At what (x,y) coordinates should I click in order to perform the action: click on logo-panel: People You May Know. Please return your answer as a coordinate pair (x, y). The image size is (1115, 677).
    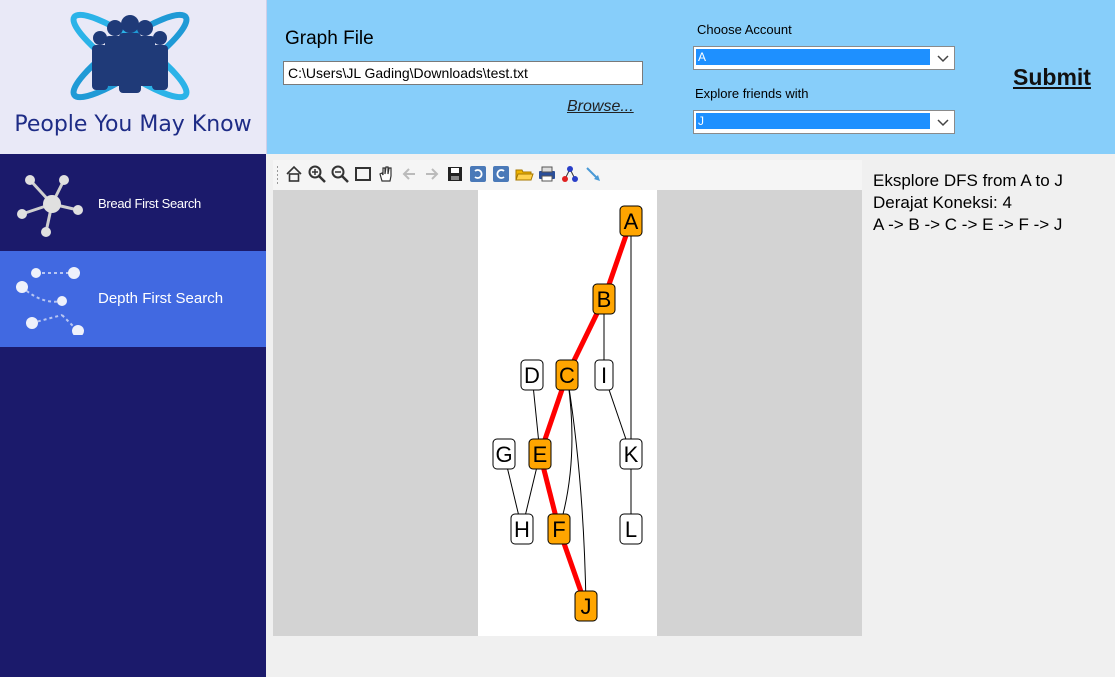
    Looking at the image, I should click on (133, 77).